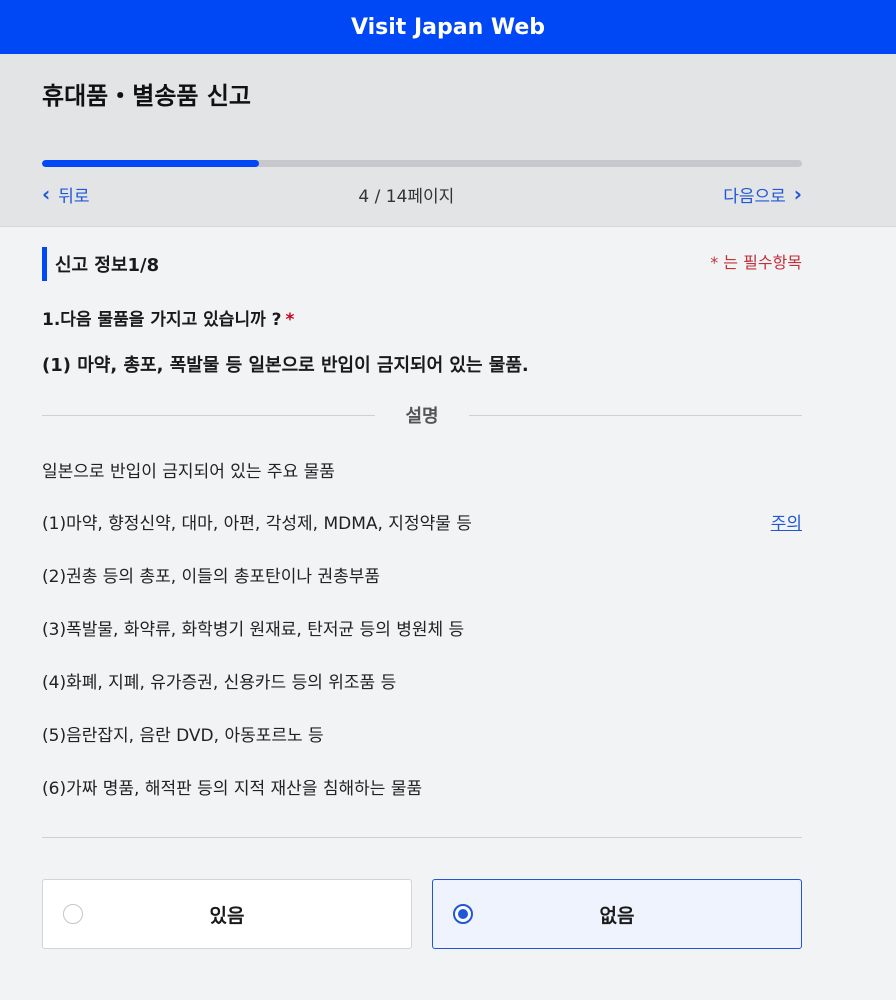 Image resolution: width=896 pixels, height=1000 pixels. I want to click on page-indicator: 4 / 14페이지, so click(406, 196).